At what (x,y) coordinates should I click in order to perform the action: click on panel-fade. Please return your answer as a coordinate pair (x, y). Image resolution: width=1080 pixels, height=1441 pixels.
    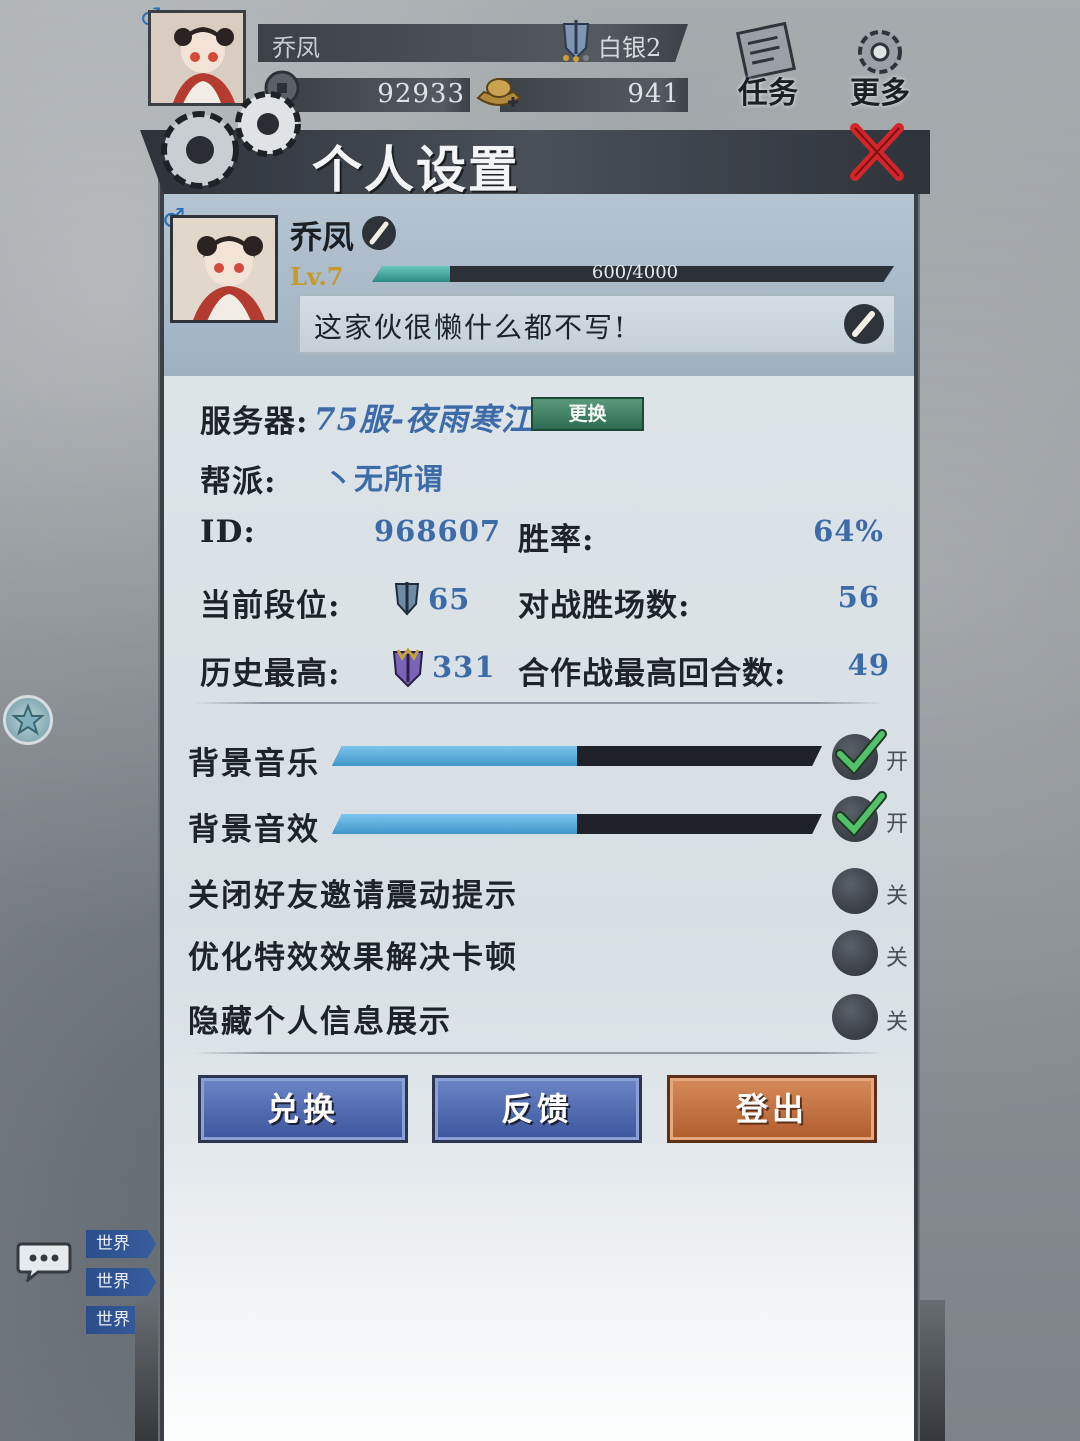
    Looking at the image, I should click on (539, 1291).